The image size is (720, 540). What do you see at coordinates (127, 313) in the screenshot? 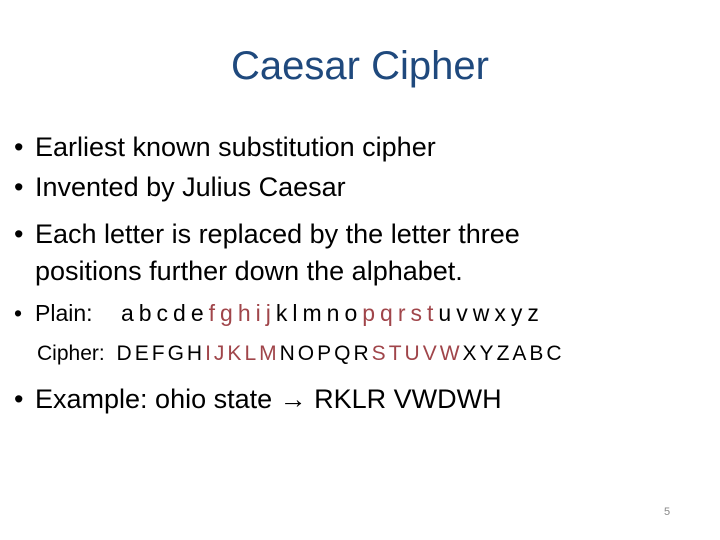
I see `plain-letter-a: a` at bounding box center [127, 313].